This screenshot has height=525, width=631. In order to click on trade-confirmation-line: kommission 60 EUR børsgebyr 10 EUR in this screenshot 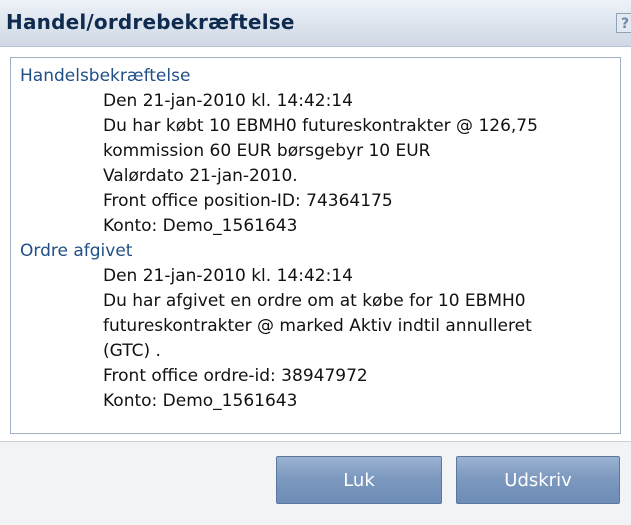, I will do `click(267, 151)`.